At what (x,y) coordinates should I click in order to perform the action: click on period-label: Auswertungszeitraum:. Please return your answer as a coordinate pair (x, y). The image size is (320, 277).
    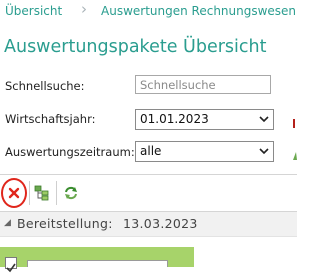
    Looking at the image, I should click on (70, 152).